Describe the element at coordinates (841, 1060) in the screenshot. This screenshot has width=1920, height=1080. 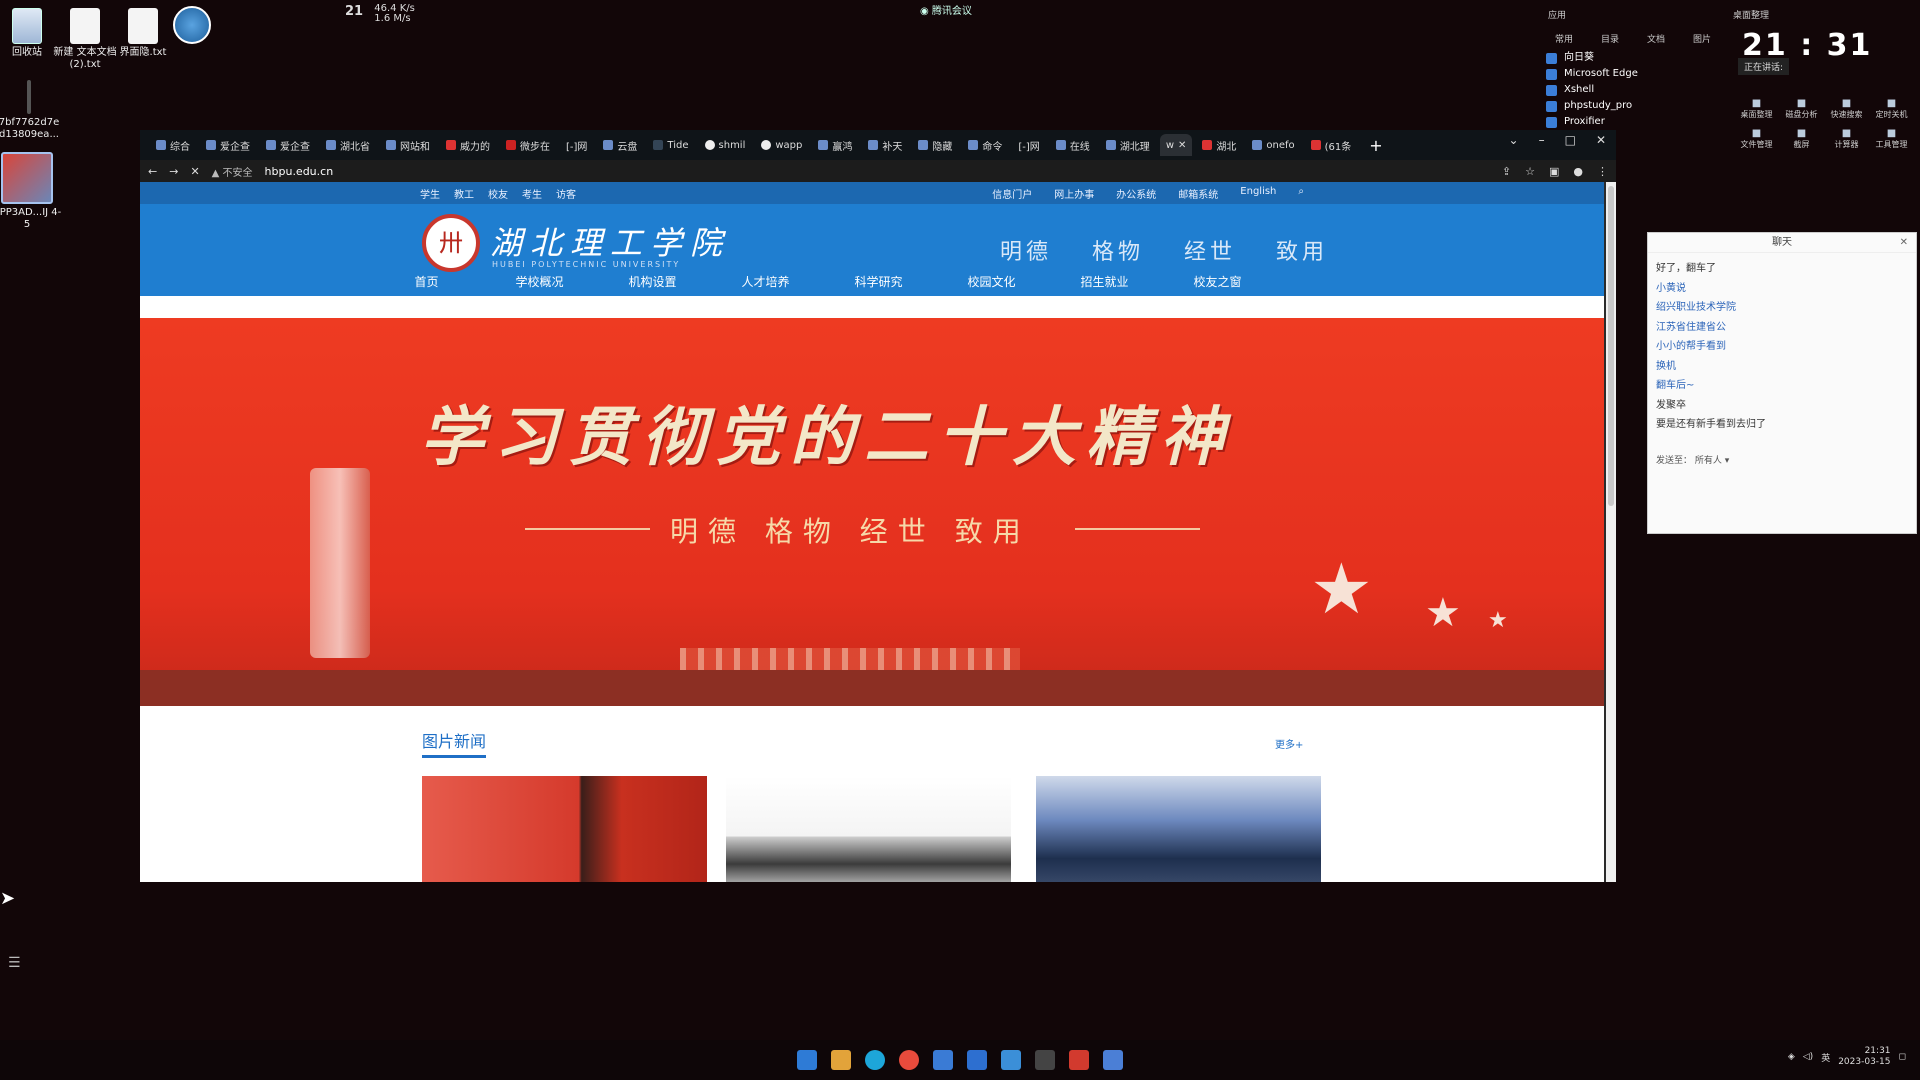
I see `file-explorer-icon` at that location.